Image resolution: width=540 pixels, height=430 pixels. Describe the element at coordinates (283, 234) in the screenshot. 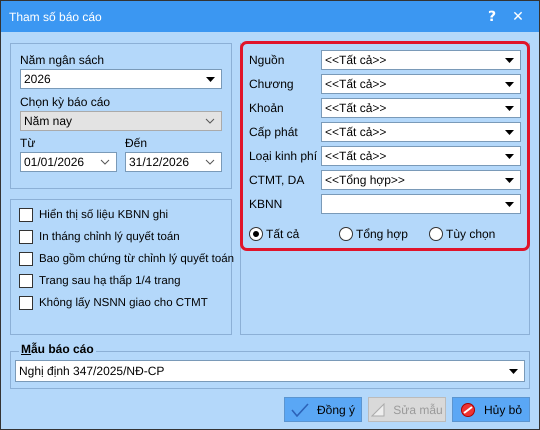

I see `radio-label: Tất cả` at that location.